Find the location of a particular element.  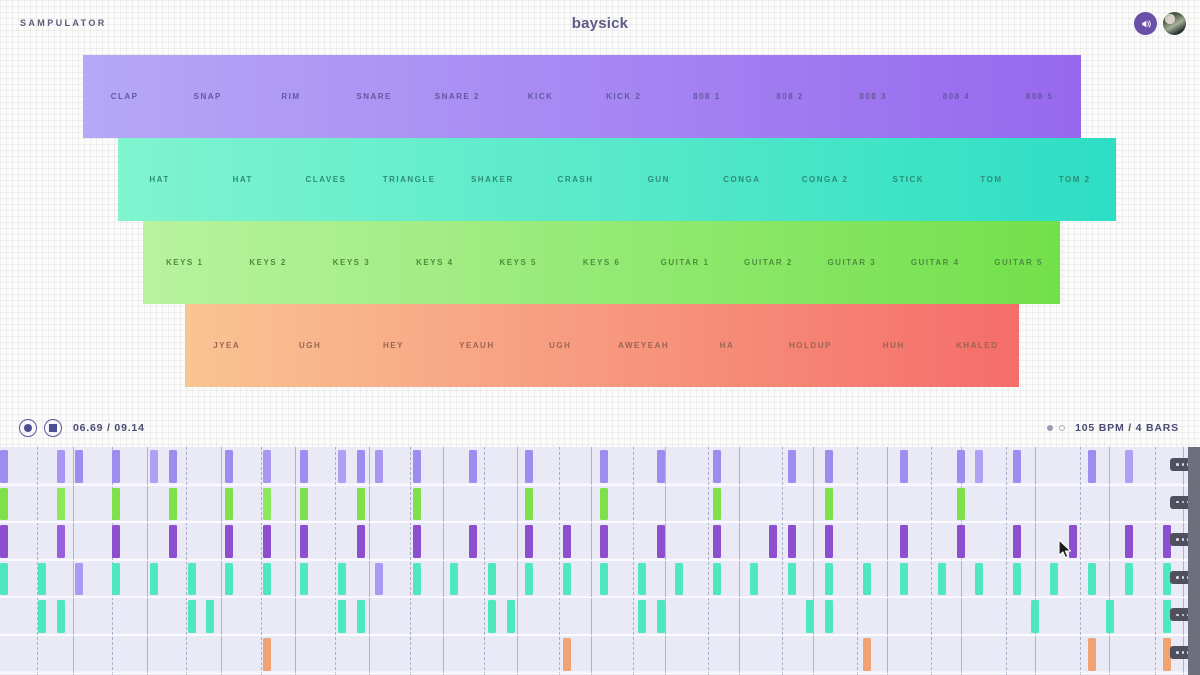

sequencer-scroll-thumb is located at coordinates (1194, 561).